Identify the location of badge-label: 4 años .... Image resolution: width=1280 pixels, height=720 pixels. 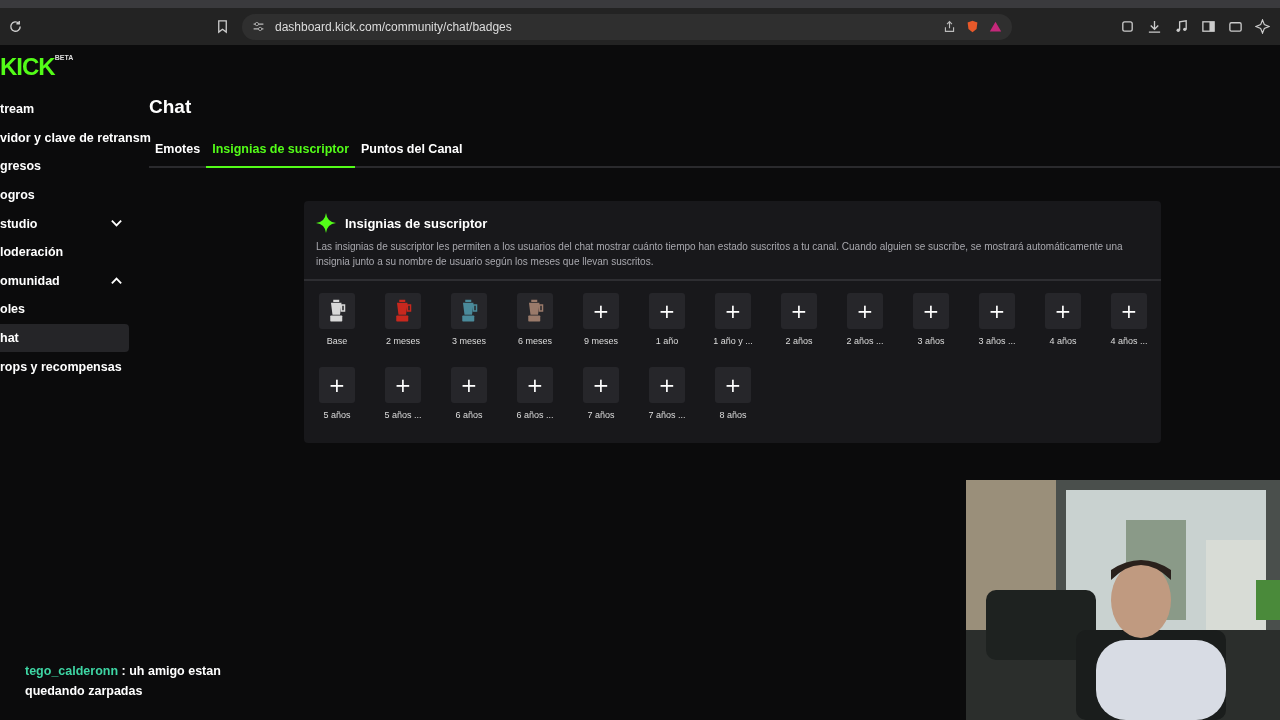
(1129, 341).